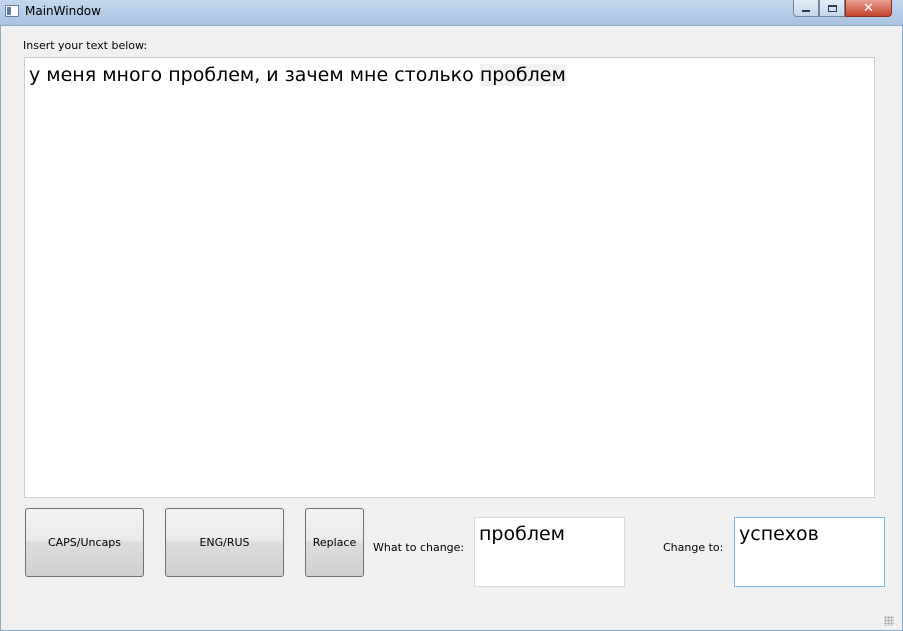 The image size is (903, 631). I want to click on title-bar: MainWindow ✕, so click(451, 13).